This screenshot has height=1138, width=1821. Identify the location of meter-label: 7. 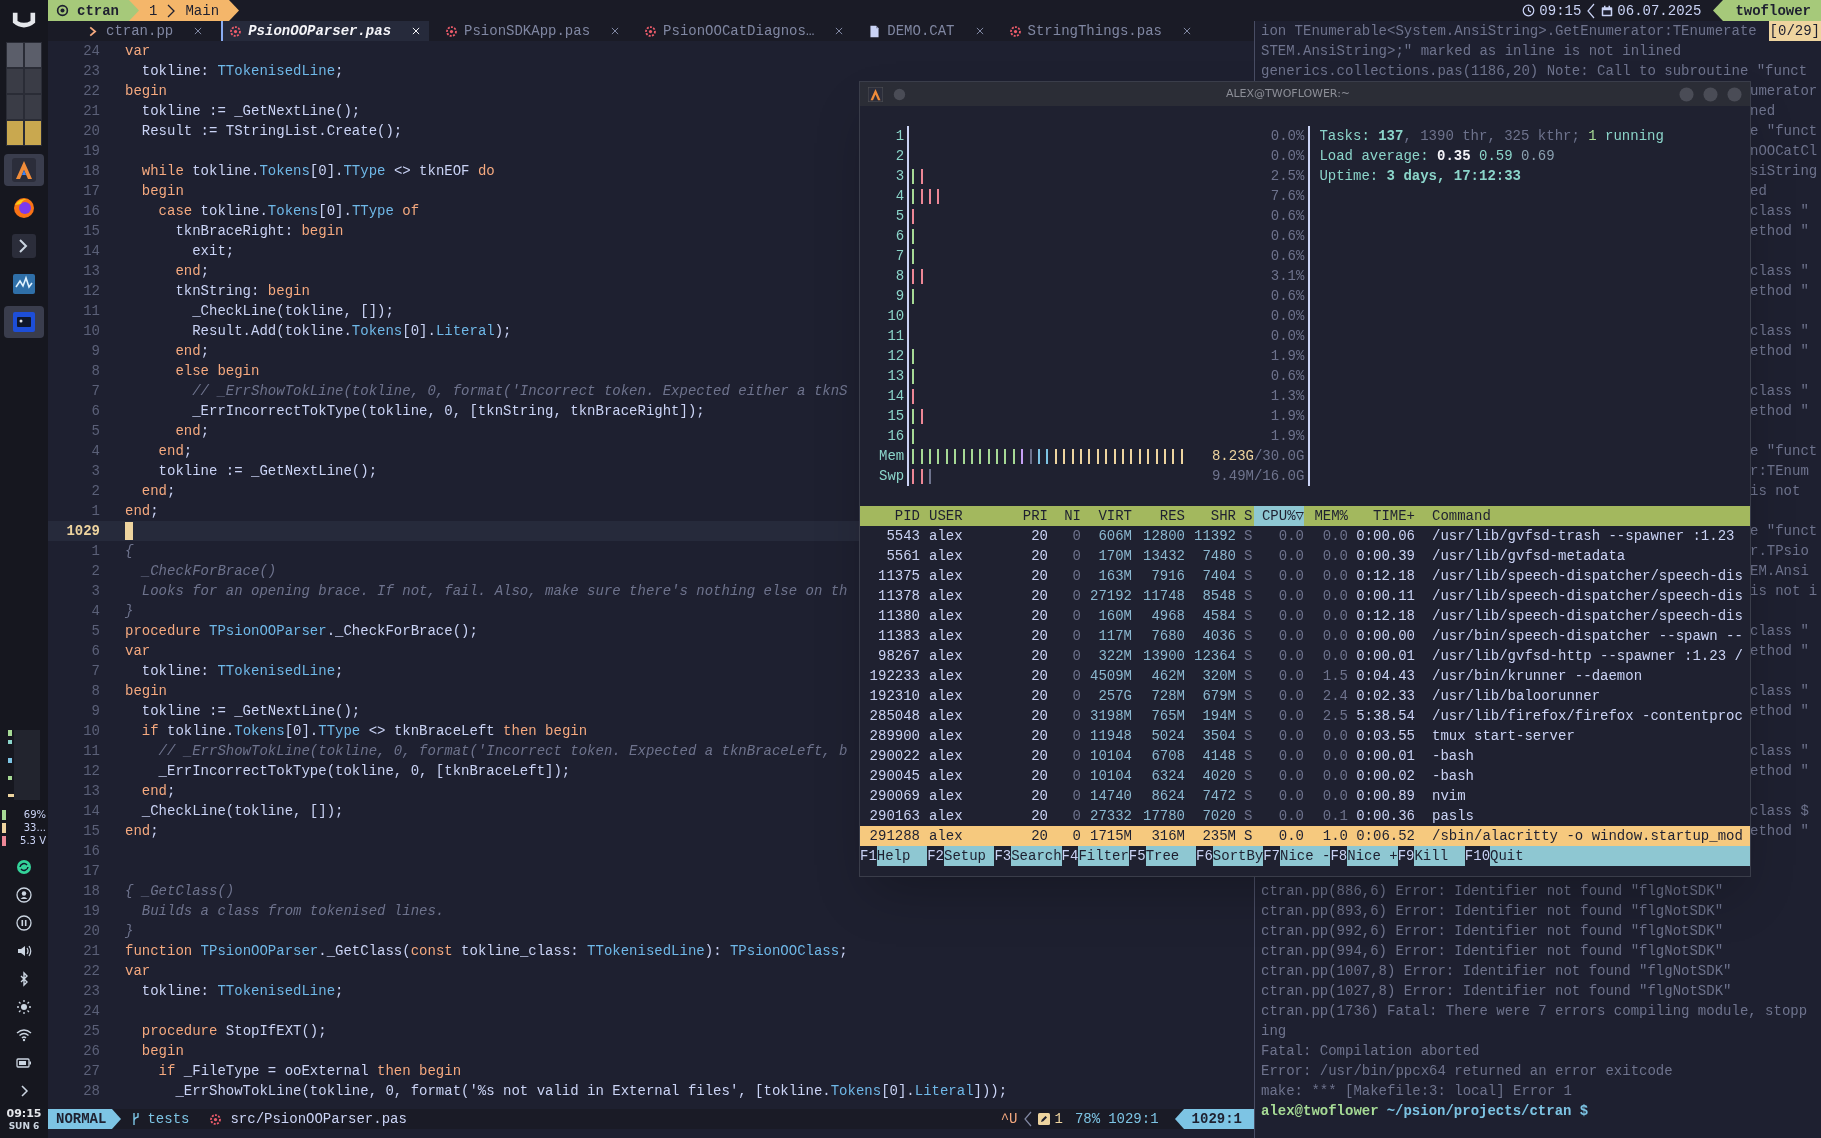
(899, 256).